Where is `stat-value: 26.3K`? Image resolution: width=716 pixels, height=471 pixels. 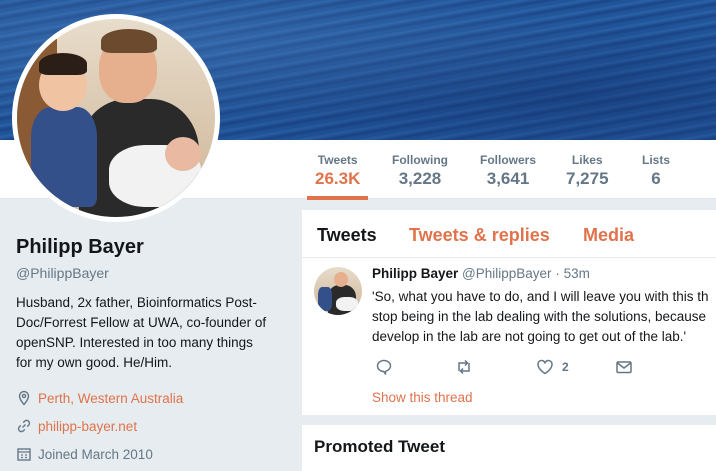 stat-value: 26.3K is located at coordinates (338, 178).